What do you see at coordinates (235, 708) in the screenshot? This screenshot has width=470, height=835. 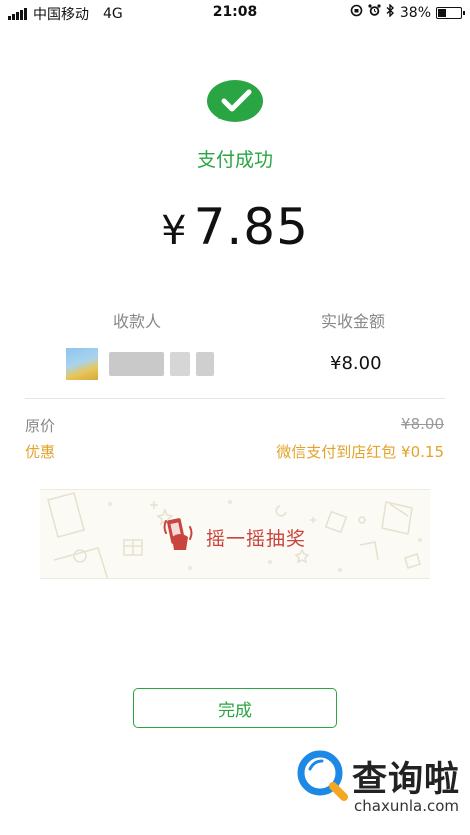 I see `done-button: 完成` at bounding box center [235, 708].